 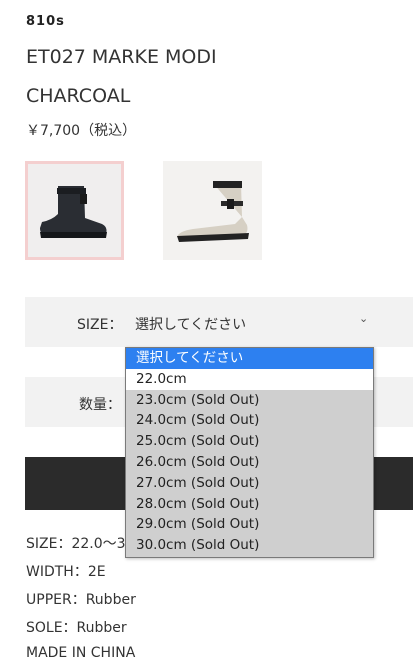 I want to click on boot-beige-image, so click(x=213, y=211).